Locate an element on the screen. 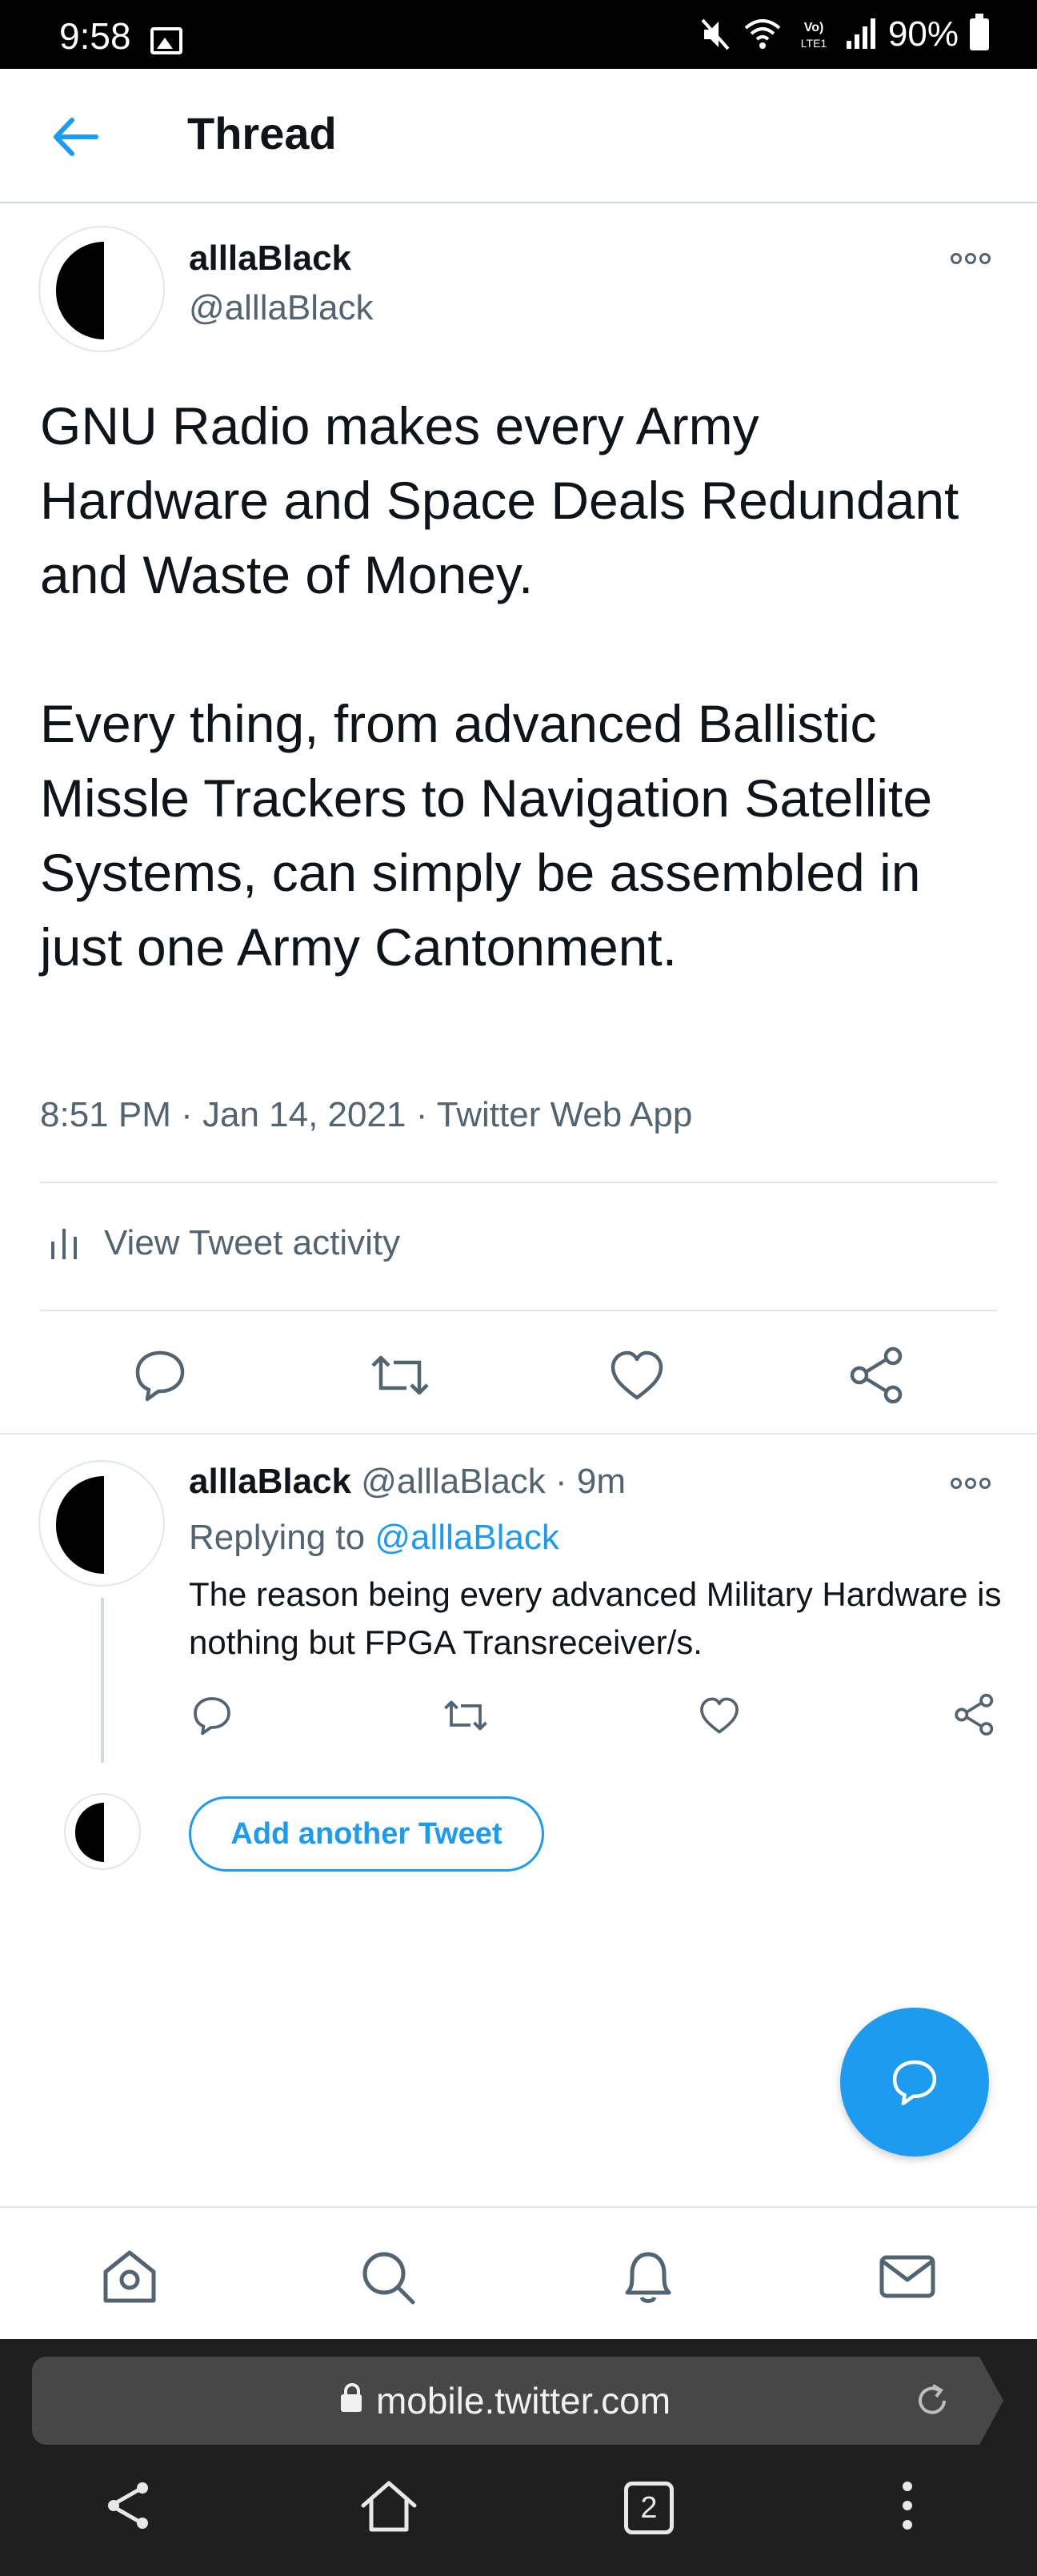  compose-reply-button is located at coordinates (914, 2082).